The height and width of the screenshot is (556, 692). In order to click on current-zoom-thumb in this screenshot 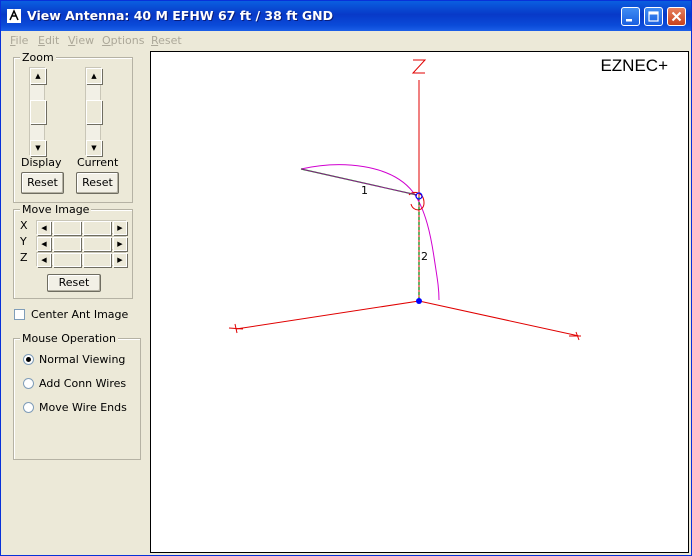, I will do `click(94, 112)`.